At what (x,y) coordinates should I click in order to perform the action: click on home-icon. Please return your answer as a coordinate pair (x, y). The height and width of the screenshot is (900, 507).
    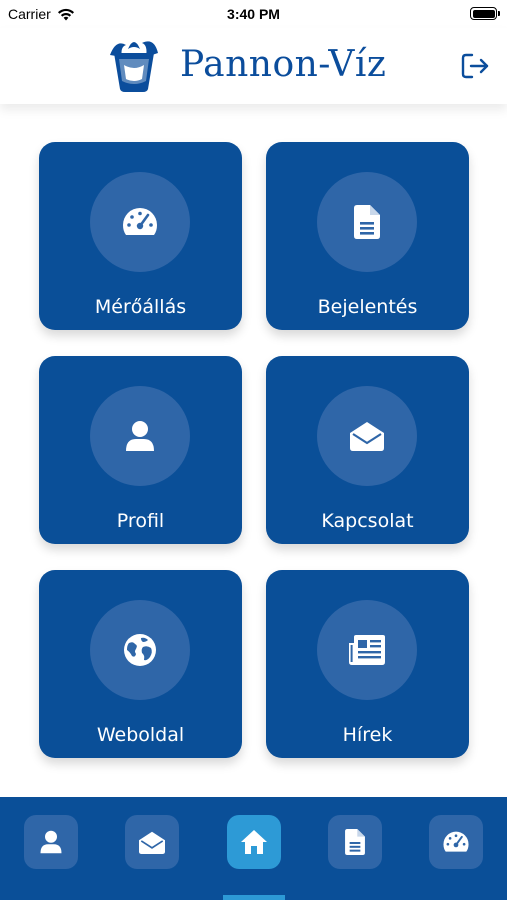
    Looking at the image, I should click on (254, 842).